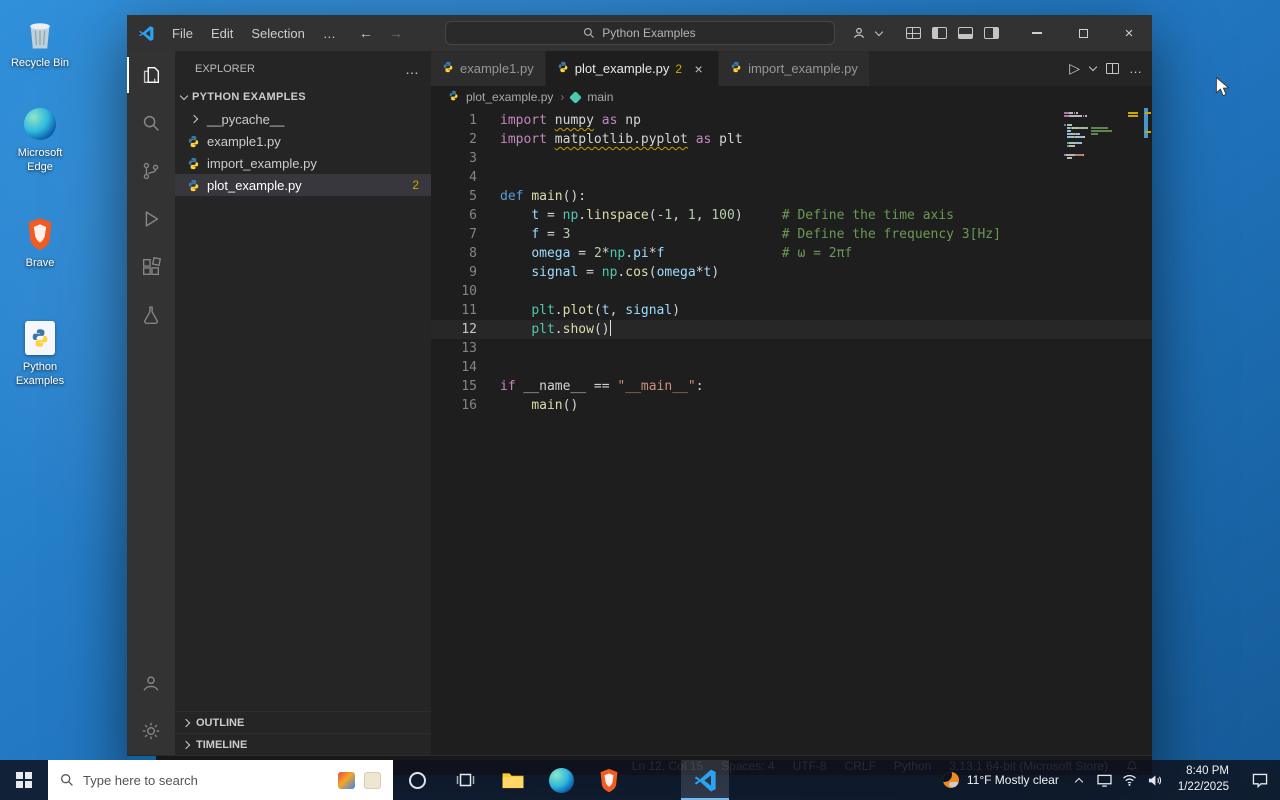 Image resolution: width=1280 pixels, height=800 pixels. What do you see at coordinates (220, 780) in the screenshot?
I see `taskbar-search: Type here to search` at bounding box center [220, 780].